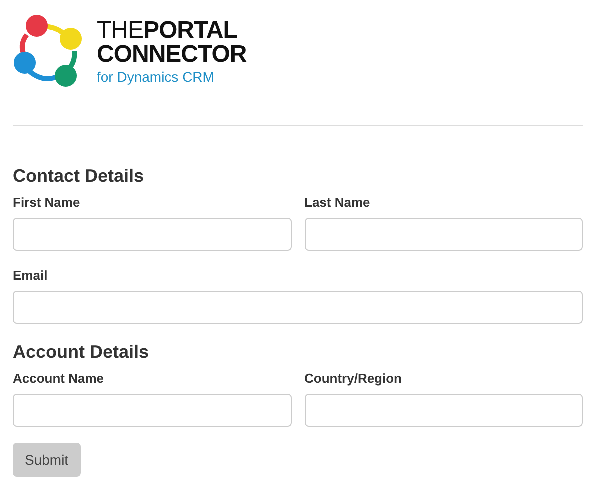 The width and height of the screenshot is (597, 499). Describe the element at coordinates (156, 77) in the screenshot. I see `logo-tagline: for Dynamics CRM` at that location.